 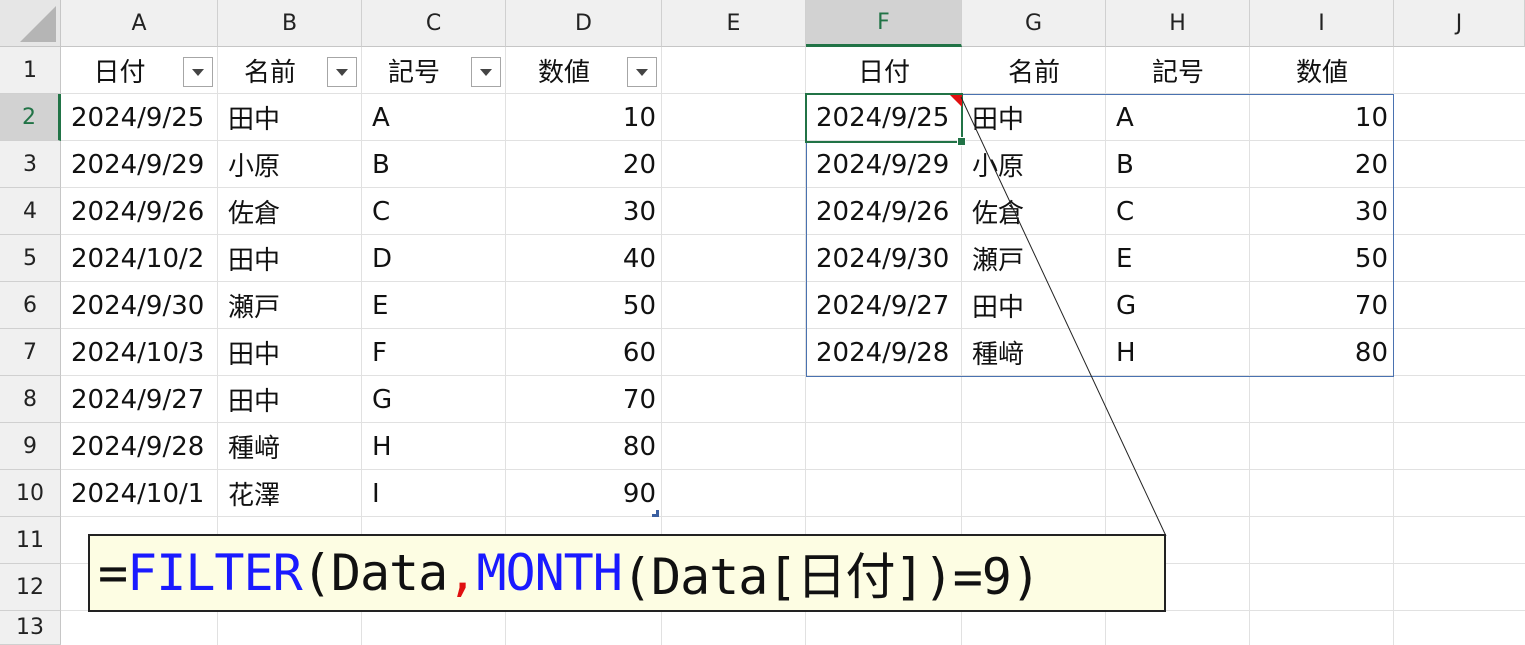 I want to click on result-cell: 2024/9/30, so click(x=884, y=258).